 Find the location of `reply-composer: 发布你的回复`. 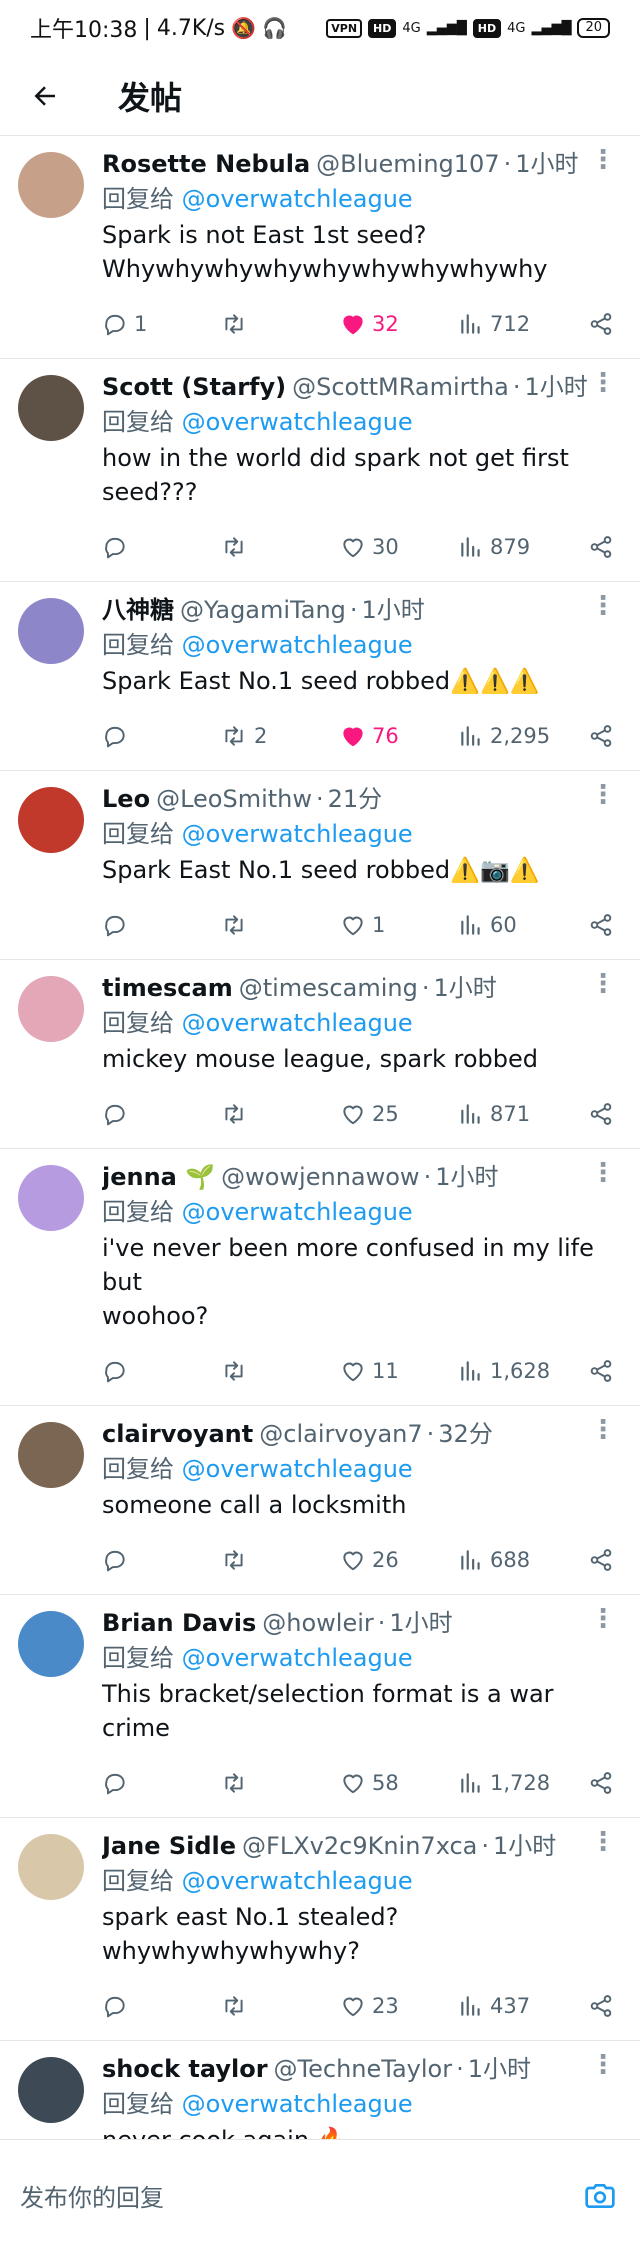

reply-composer: 发布你的回复 is located at coordinates (320, 2195).